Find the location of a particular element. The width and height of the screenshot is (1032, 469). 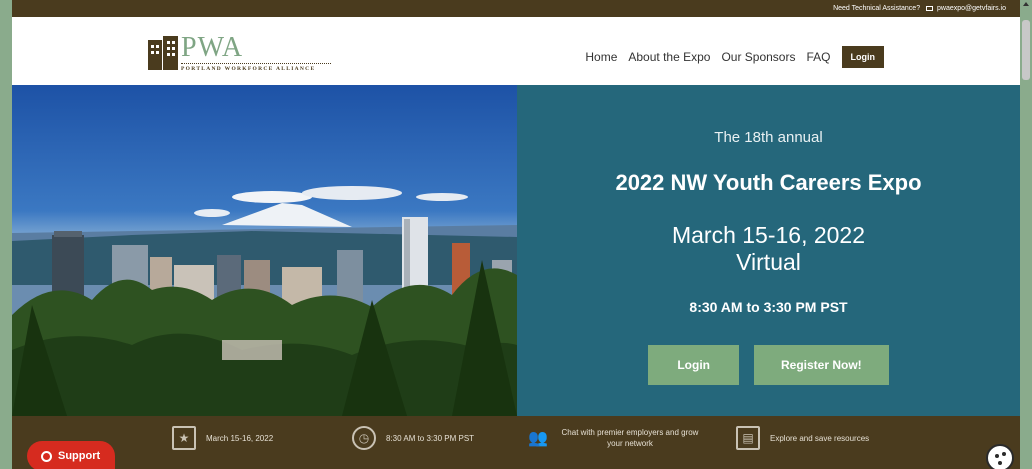

expo-format: Virtual is located at coordinates (768, 262).